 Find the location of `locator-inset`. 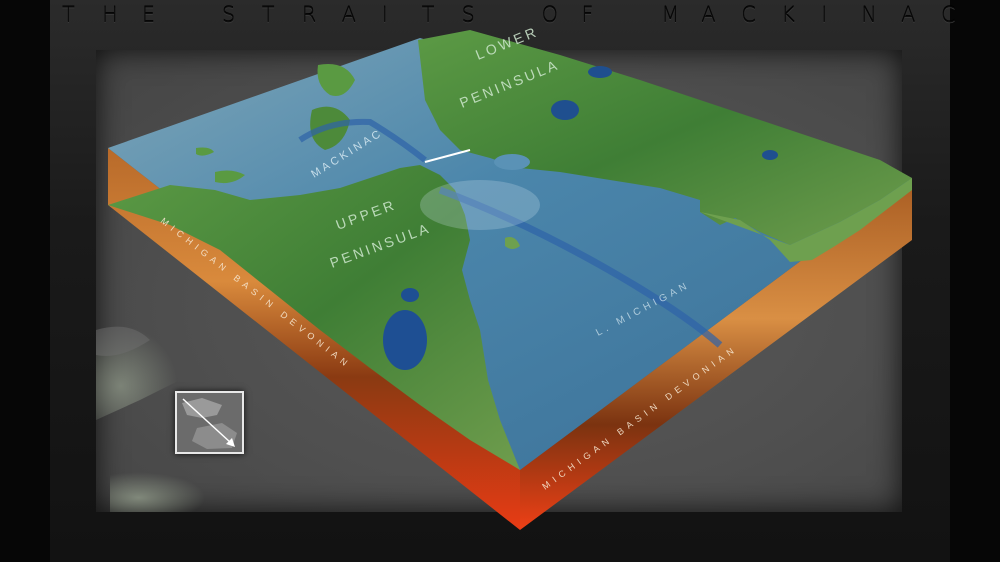

locator-inset is located at coordinates (209, 422).